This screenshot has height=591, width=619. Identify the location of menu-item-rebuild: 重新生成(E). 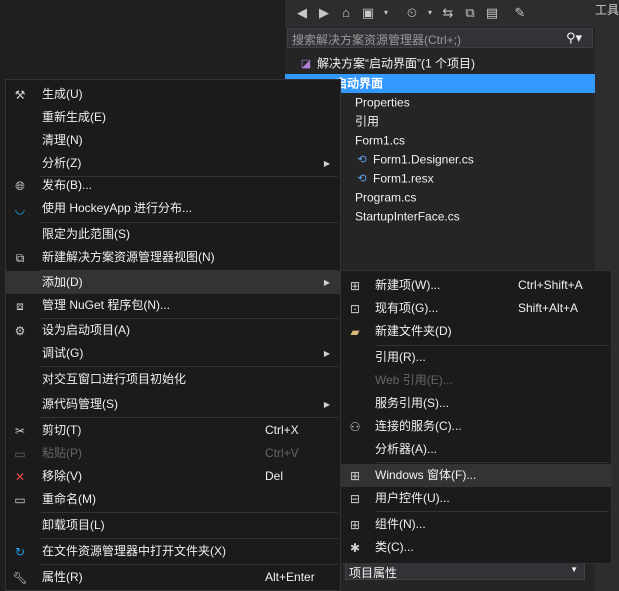
(173, 117).